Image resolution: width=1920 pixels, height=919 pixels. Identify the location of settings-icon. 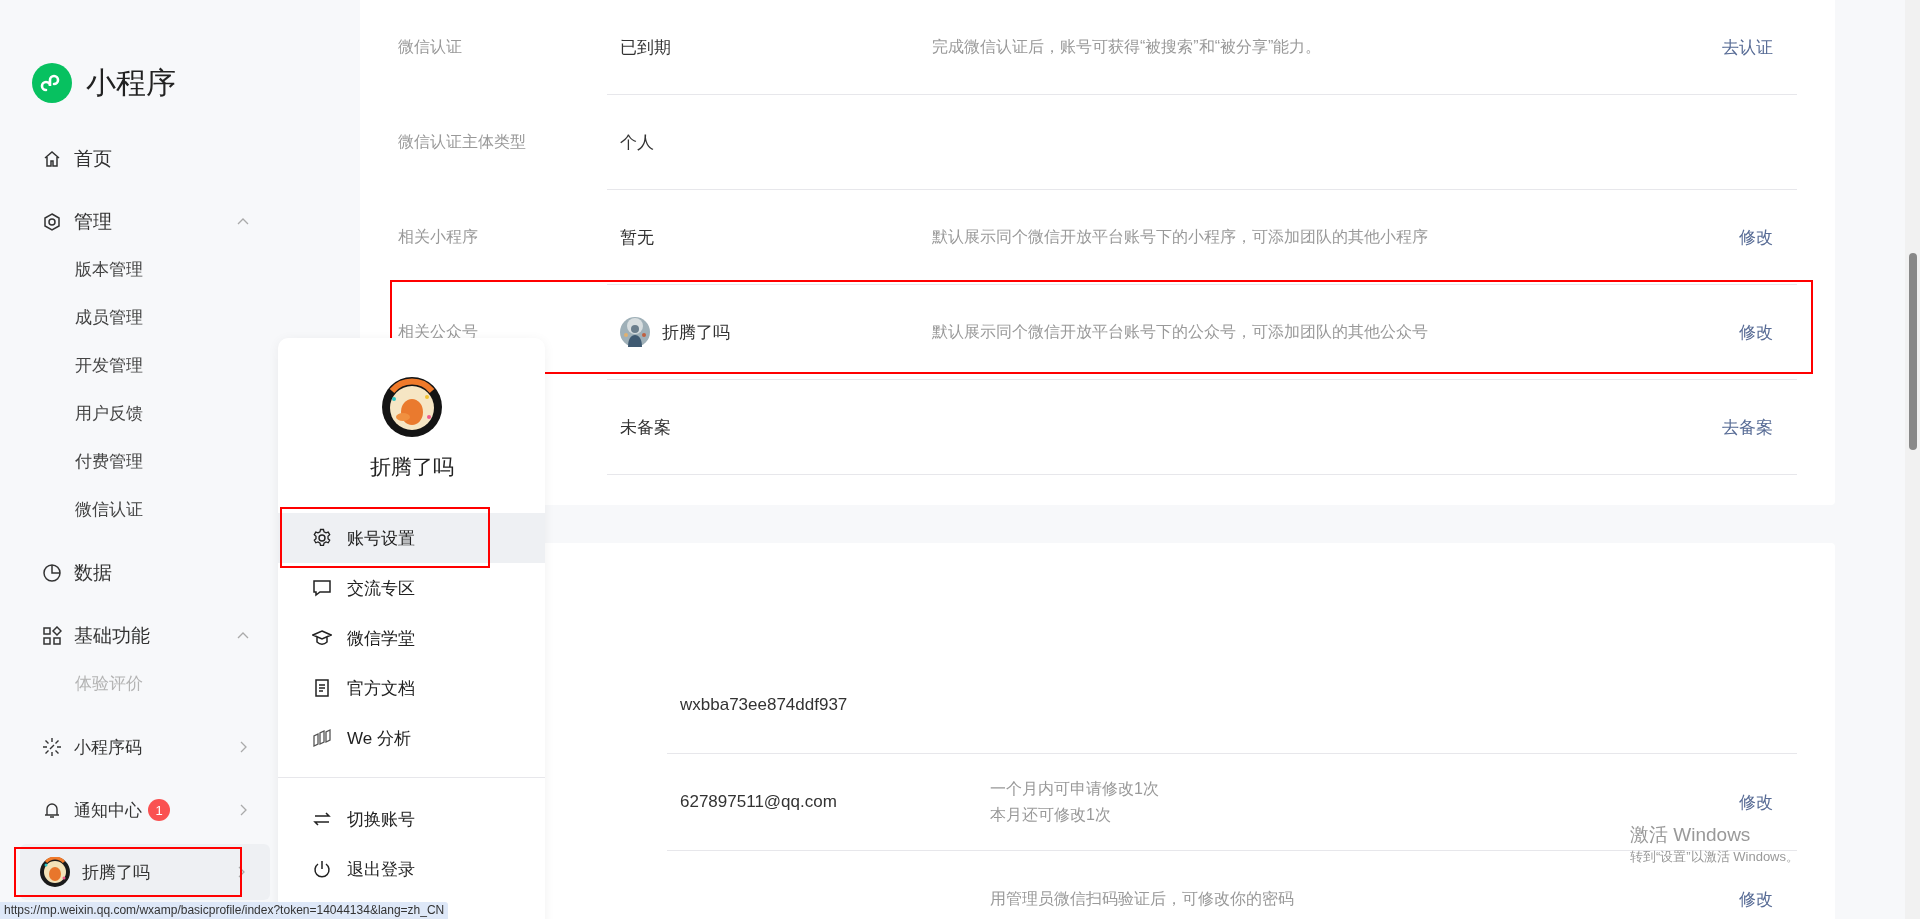
(322, 538).